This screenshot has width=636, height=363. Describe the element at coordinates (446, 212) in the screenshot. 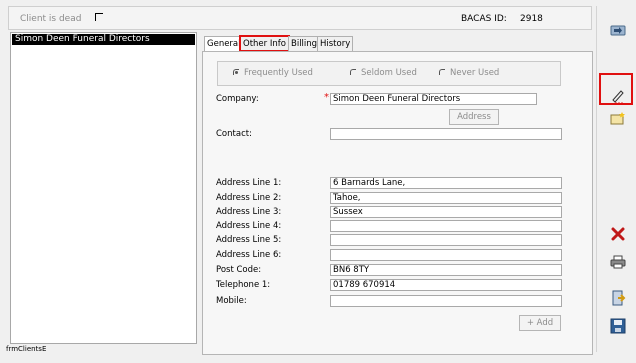

I see `address-line-3-field: Sussex` at that location.